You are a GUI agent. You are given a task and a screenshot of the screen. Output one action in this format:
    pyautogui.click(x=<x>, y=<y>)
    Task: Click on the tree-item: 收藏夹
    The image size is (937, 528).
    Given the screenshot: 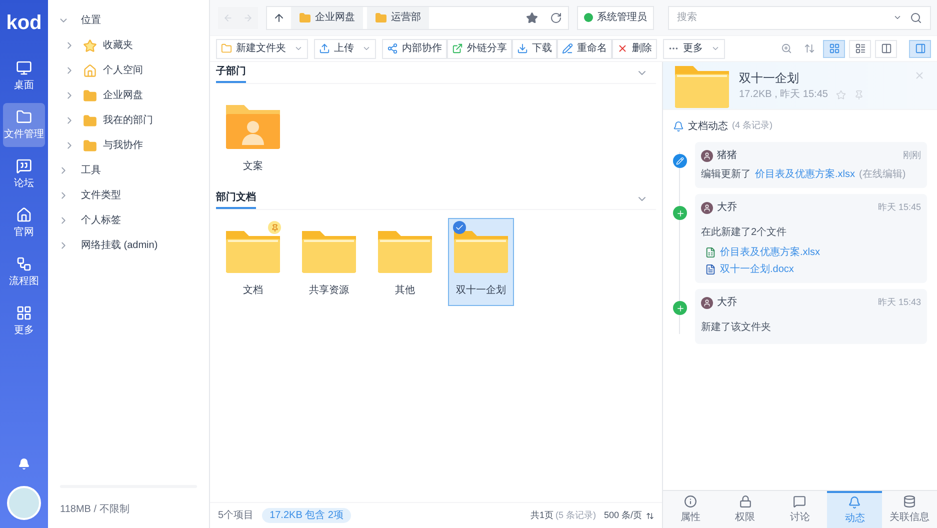 What is the action you would take?
    pyautogui.click(x=118, y=45)
    